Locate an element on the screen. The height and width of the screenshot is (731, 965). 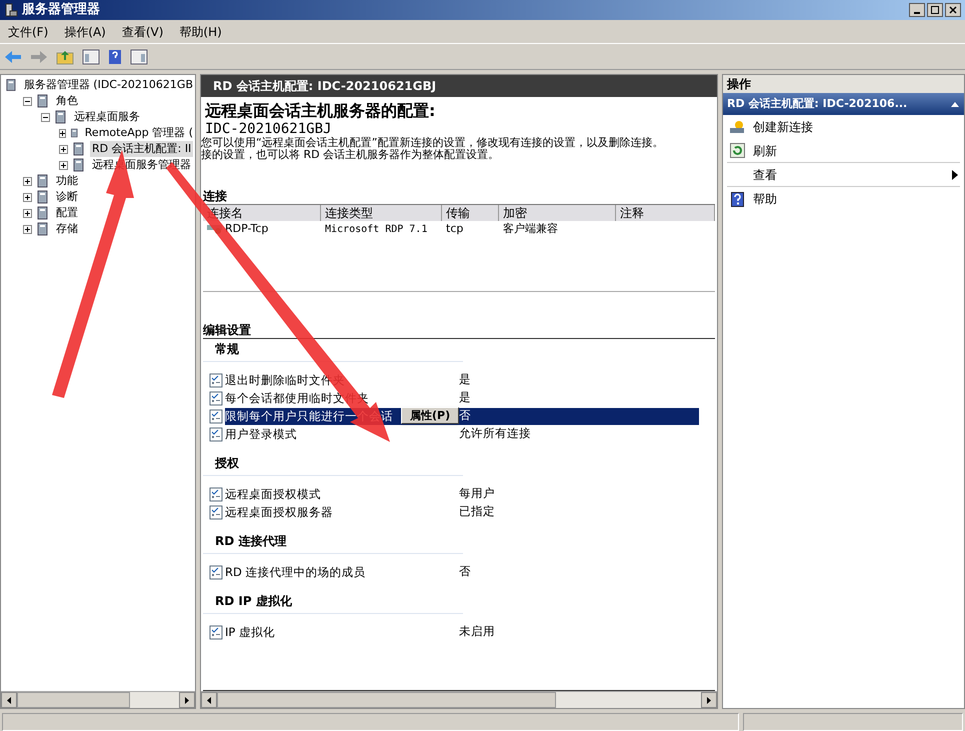
action-item: 帮助 is located at coordinates (843, 199).